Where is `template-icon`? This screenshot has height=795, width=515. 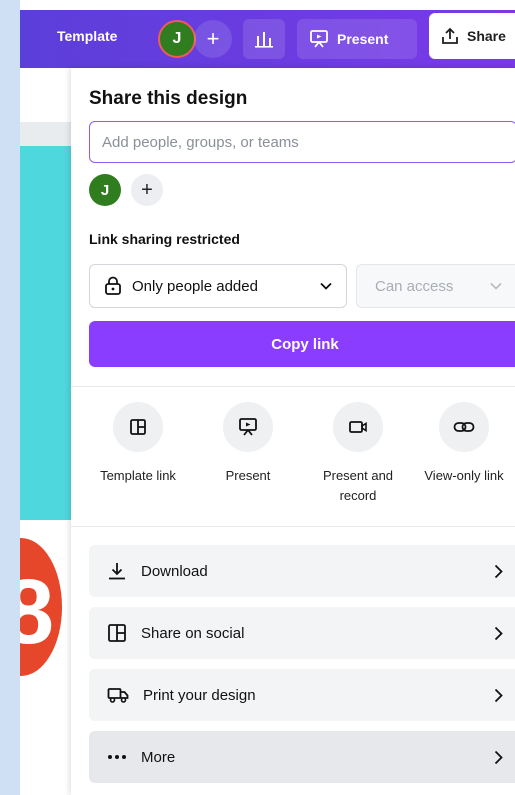 template-icon is located at coordinates (138, 427).